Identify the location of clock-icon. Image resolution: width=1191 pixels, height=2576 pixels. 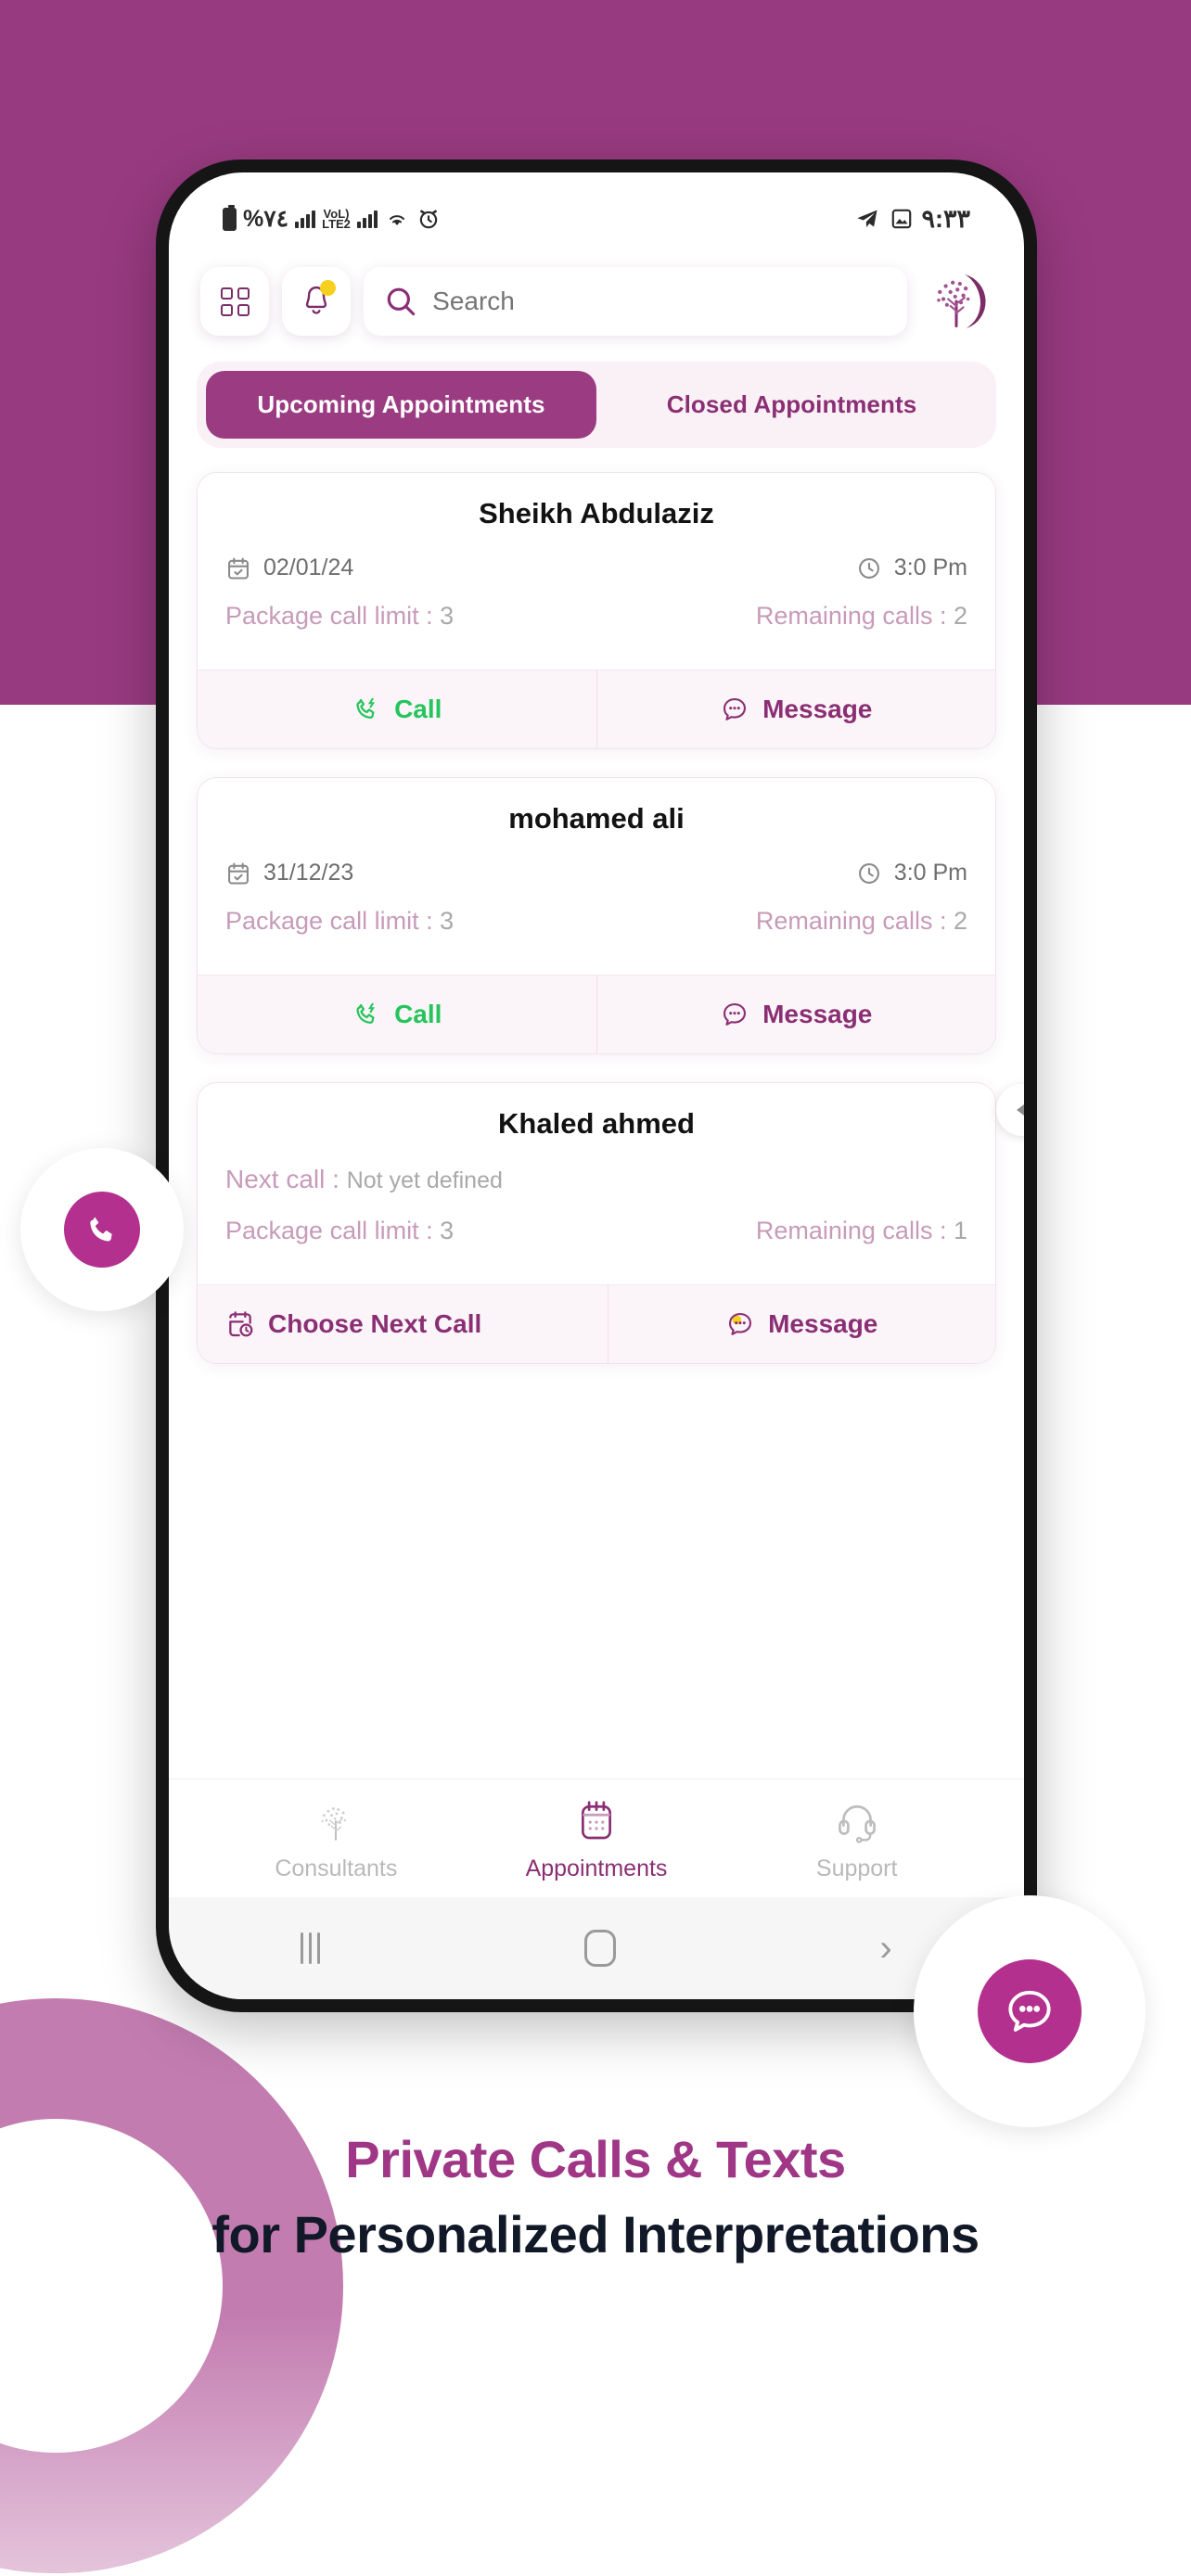
(868, 568).